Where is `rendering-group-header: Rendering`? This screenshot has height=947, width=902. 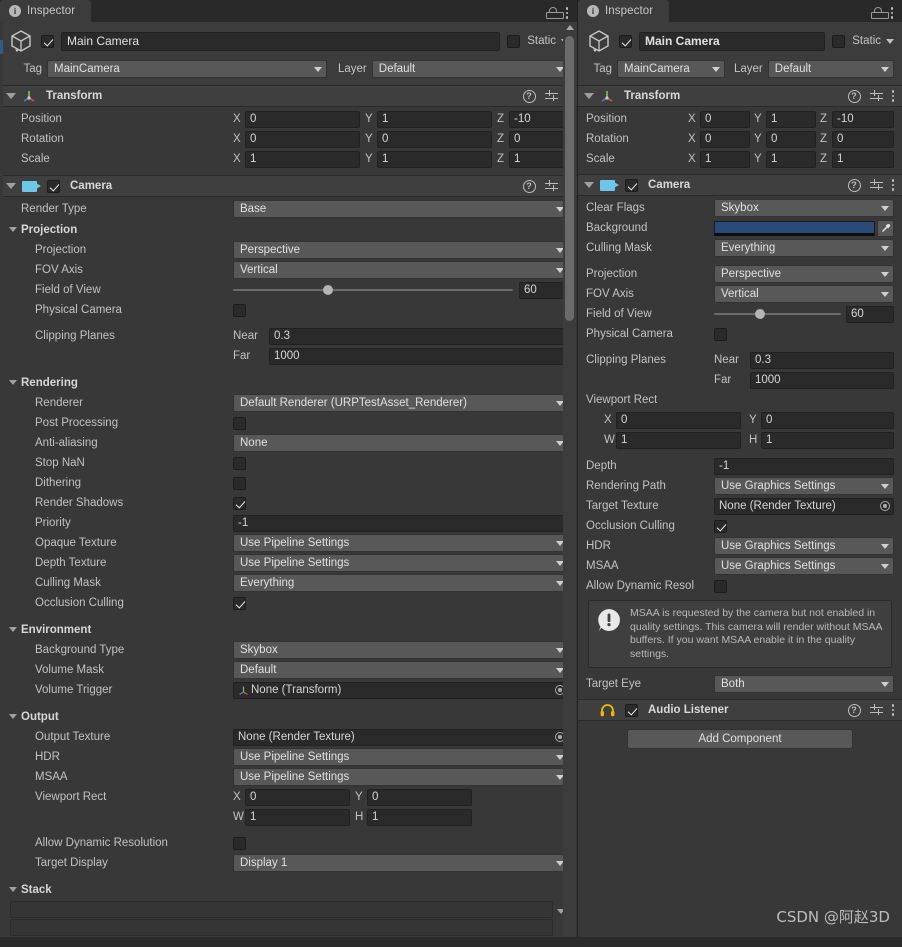 rendering-group-header: Rendering is located at coordinates (288, 382).